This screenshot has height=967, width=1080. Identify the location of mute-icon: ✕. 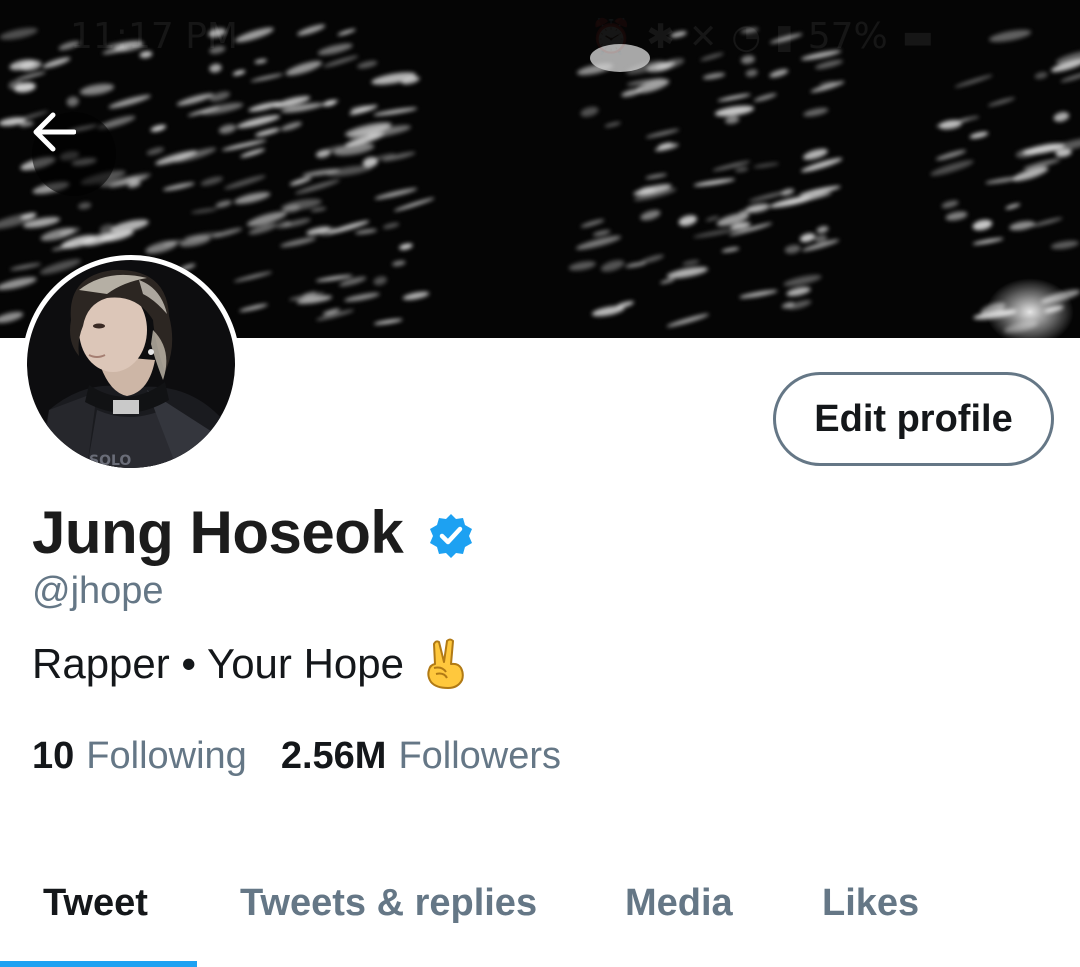
(703, 36).